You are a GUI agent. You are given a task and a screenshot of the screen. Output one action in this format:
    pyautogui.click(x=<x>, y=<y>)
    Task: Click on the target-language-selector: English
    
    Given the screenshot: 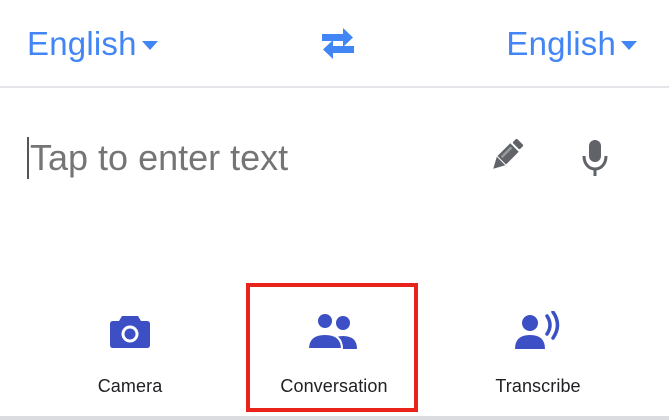 What is the action you would take?
    pyautogui.click(x=571, y=44)
    